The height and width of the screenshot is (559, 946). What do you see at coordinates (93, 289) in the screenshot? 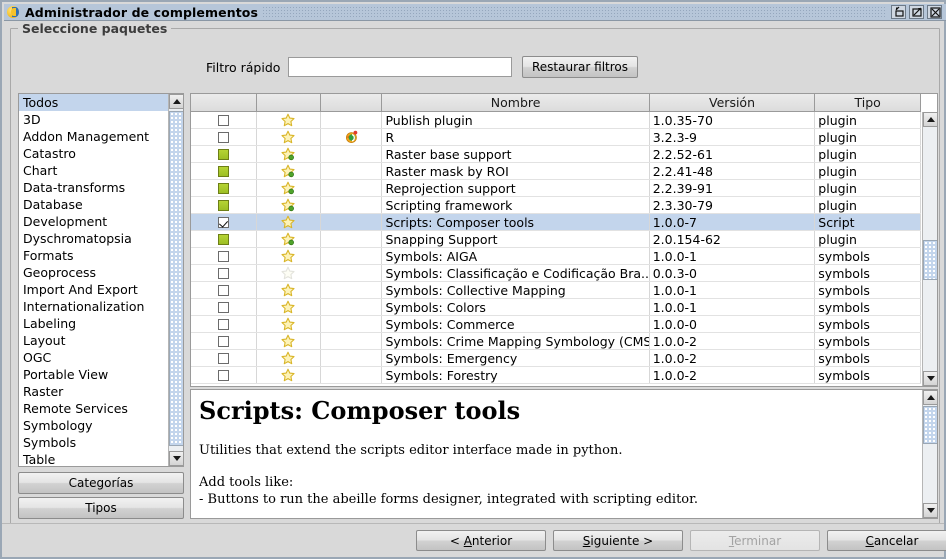
I see `category-item: Import And Export` at bounding box center [93, 289].